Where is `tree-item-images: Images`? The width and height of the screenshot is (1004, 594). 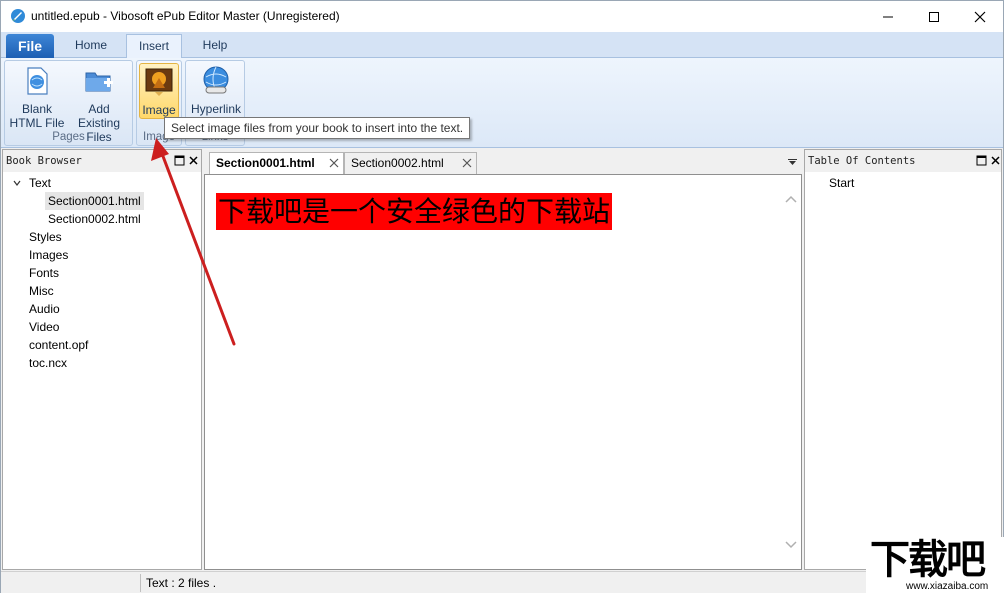
tree-item-images: Images is located at coordinates (48, 255).